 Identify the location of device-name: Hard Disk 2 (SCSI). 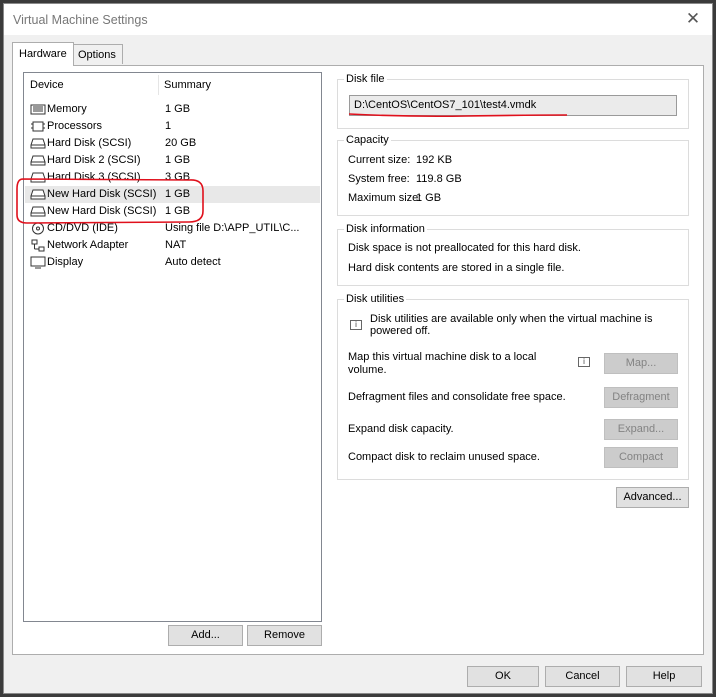
(94, 160).